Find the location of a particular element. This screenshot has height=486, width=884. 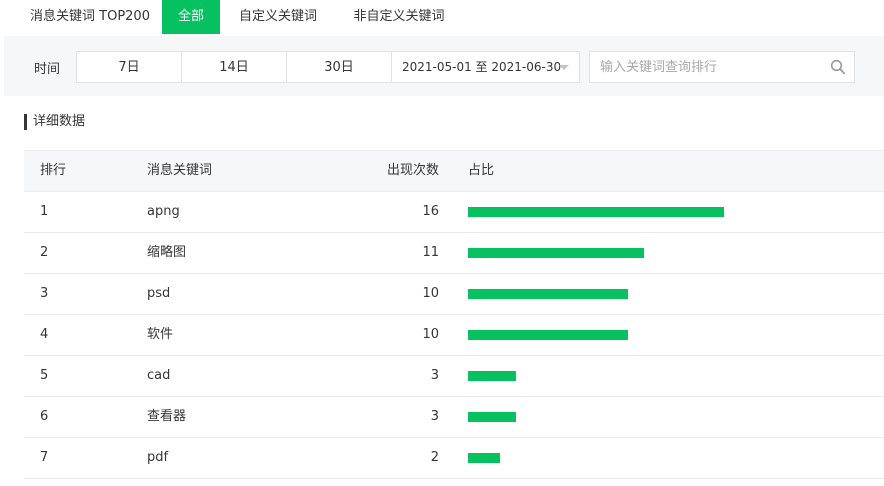

caret-down-icon is located at coordinates (564, 67).